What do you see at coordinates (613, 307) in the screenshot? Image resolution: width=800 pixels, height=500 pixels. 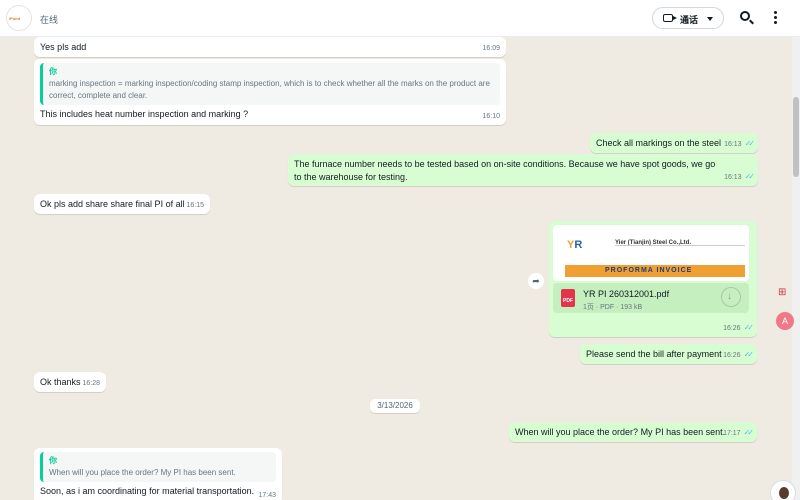 I see `file-meta: 1页 · PDF · 193 kB` at bounding box center [613, 307].